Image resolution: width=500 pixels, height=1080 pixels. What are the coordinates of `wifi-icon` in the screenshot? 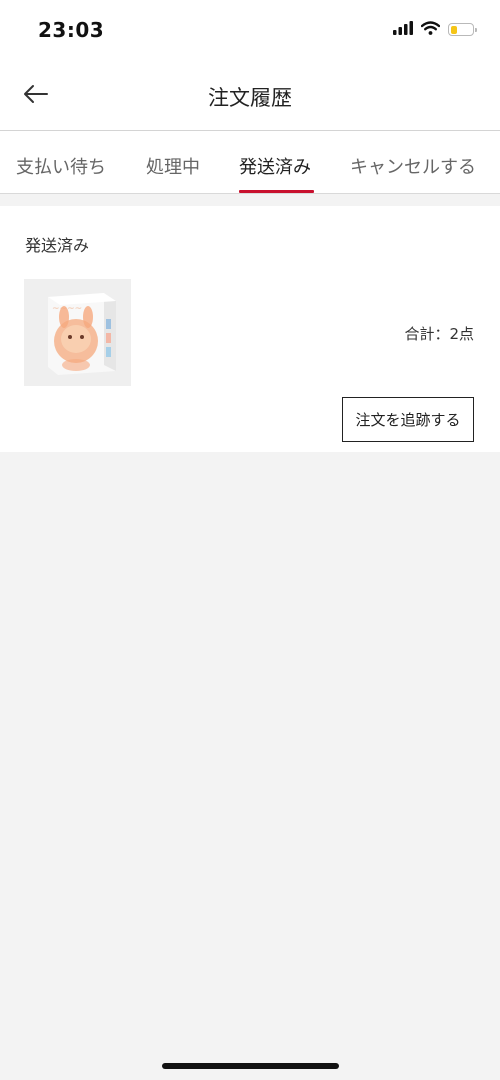 It's located at (430, 29).